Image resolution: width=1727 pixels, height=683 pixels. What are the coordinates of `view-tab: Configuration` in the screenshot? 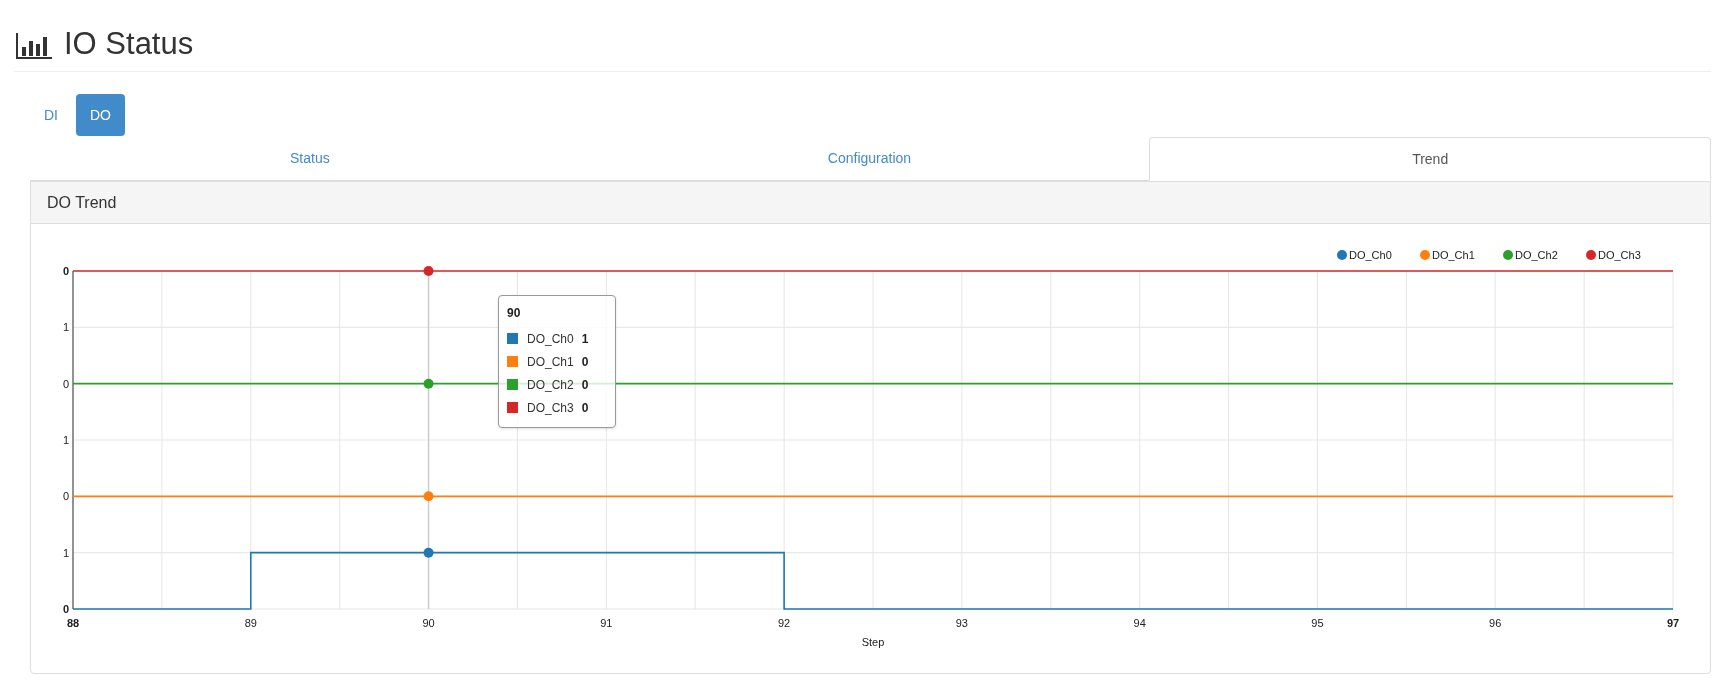 It's located at (869, 158).